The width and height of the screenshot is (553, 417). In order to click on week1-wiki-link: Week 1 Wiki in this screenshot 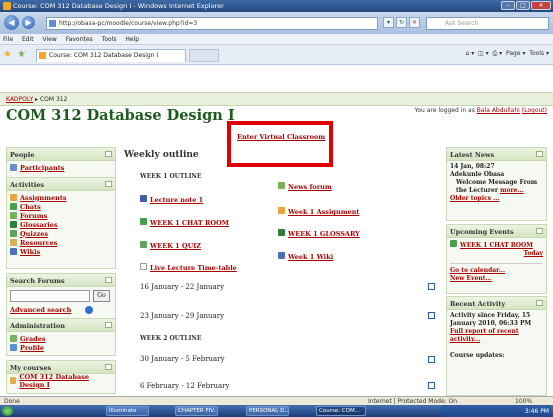, I will do `click(305, 256)`.